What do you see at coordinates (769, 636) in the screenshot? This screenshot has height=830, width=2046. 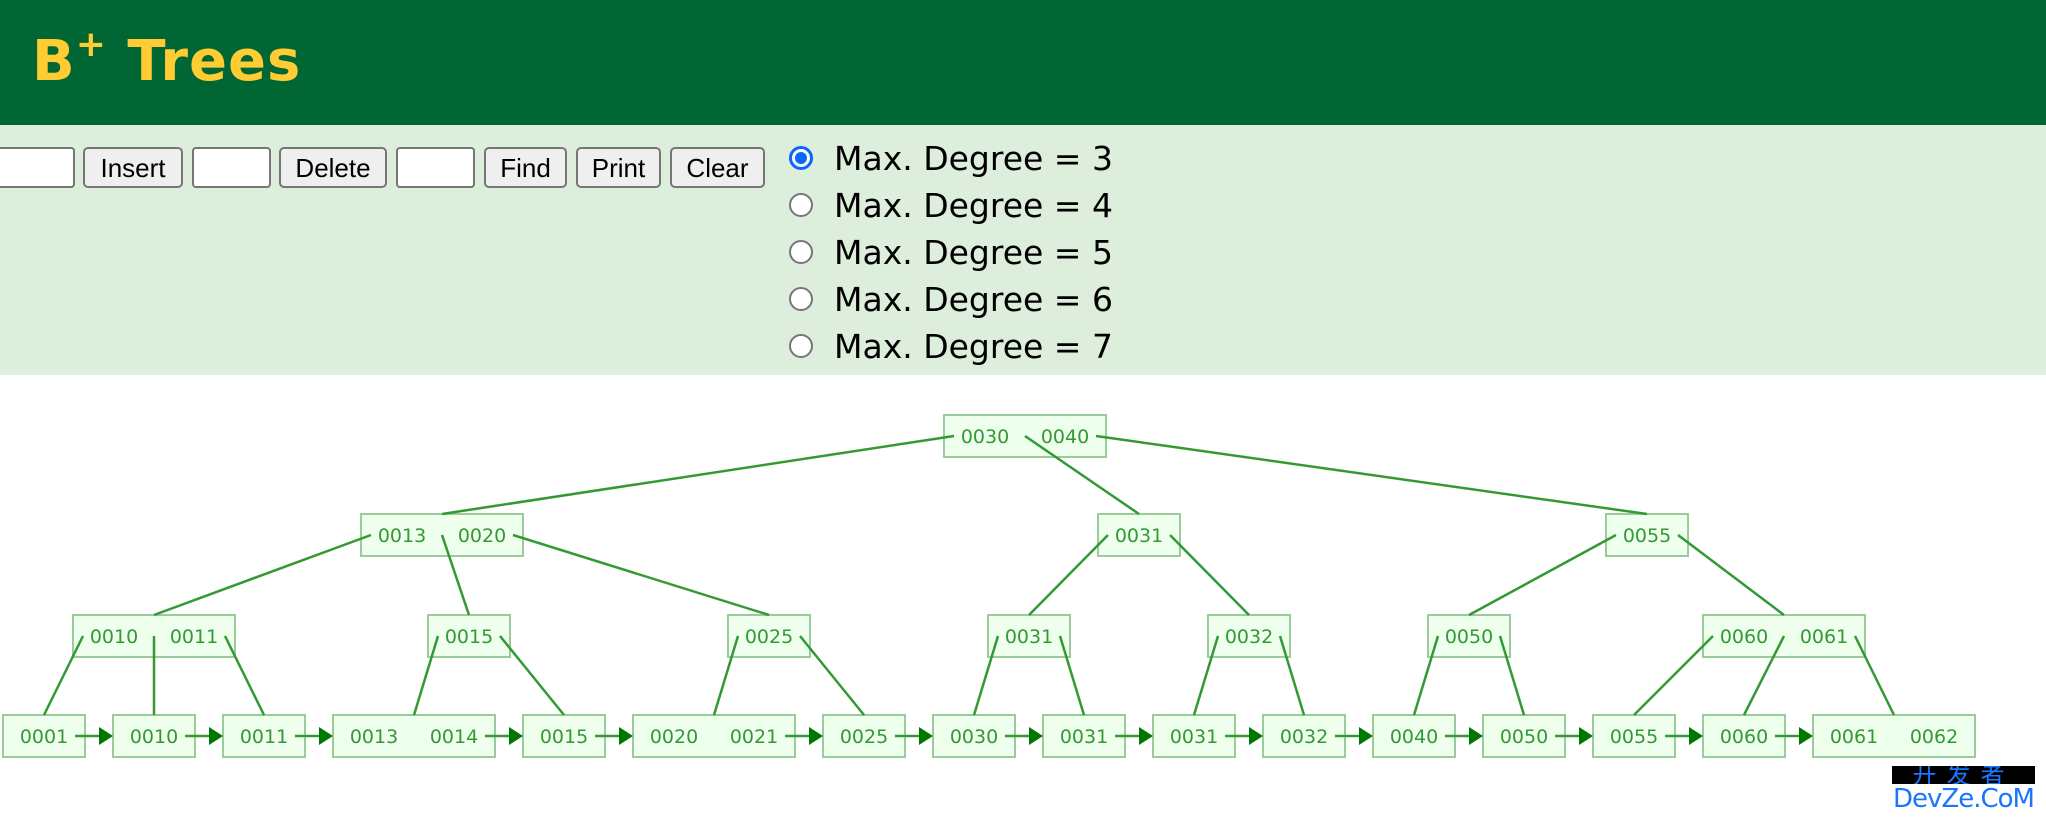 I see `internal-node: 0025` at bounding box center [769, 636].